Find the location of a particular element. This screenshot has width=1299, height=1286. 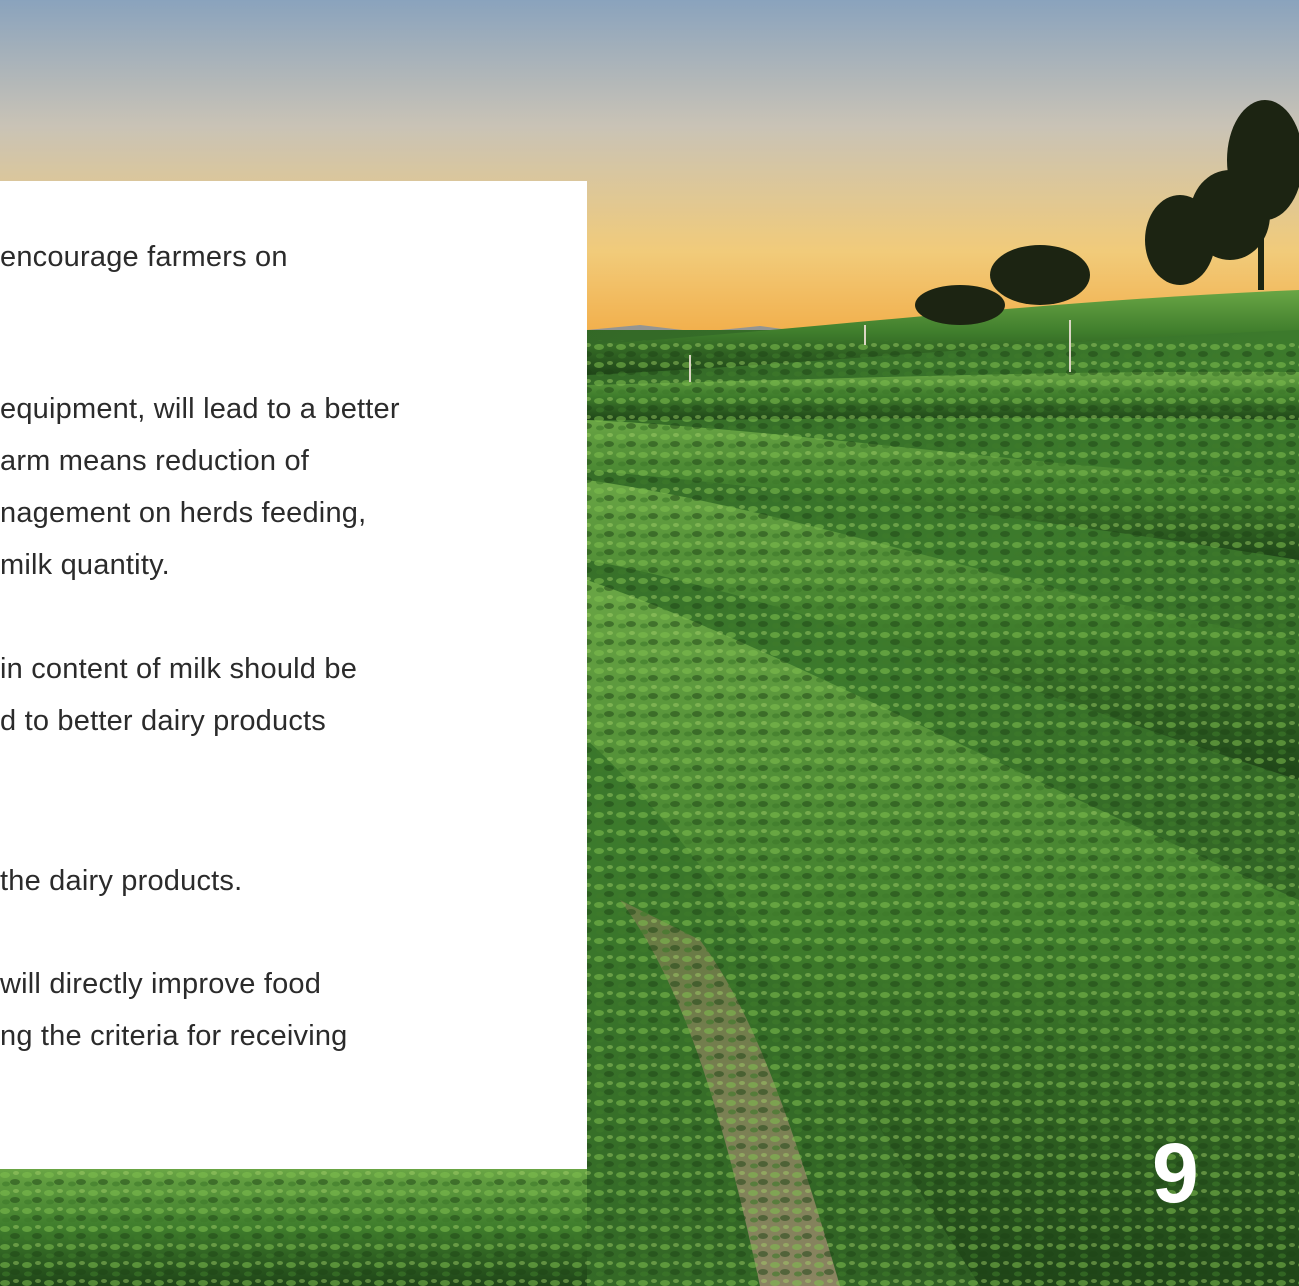

text-line: arm means reduction of is located at coordinates (155, 461).